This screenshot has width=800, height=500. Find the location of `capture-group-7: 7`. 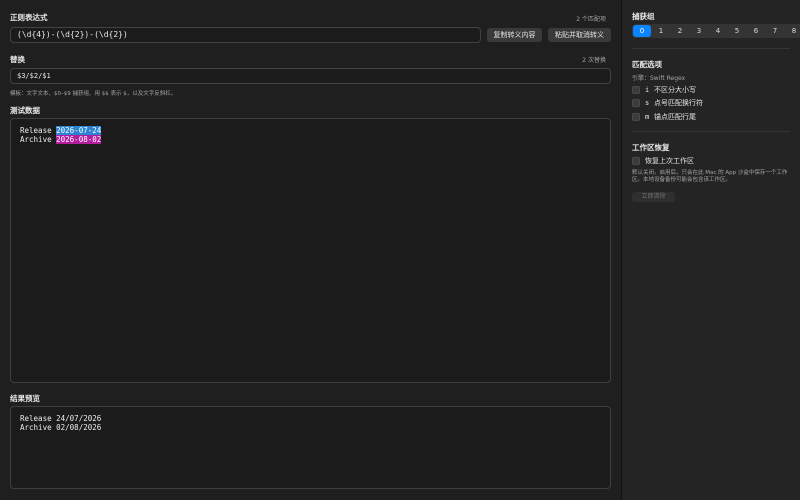

capture-group-7: 7 is located at coordinates (775, 31).